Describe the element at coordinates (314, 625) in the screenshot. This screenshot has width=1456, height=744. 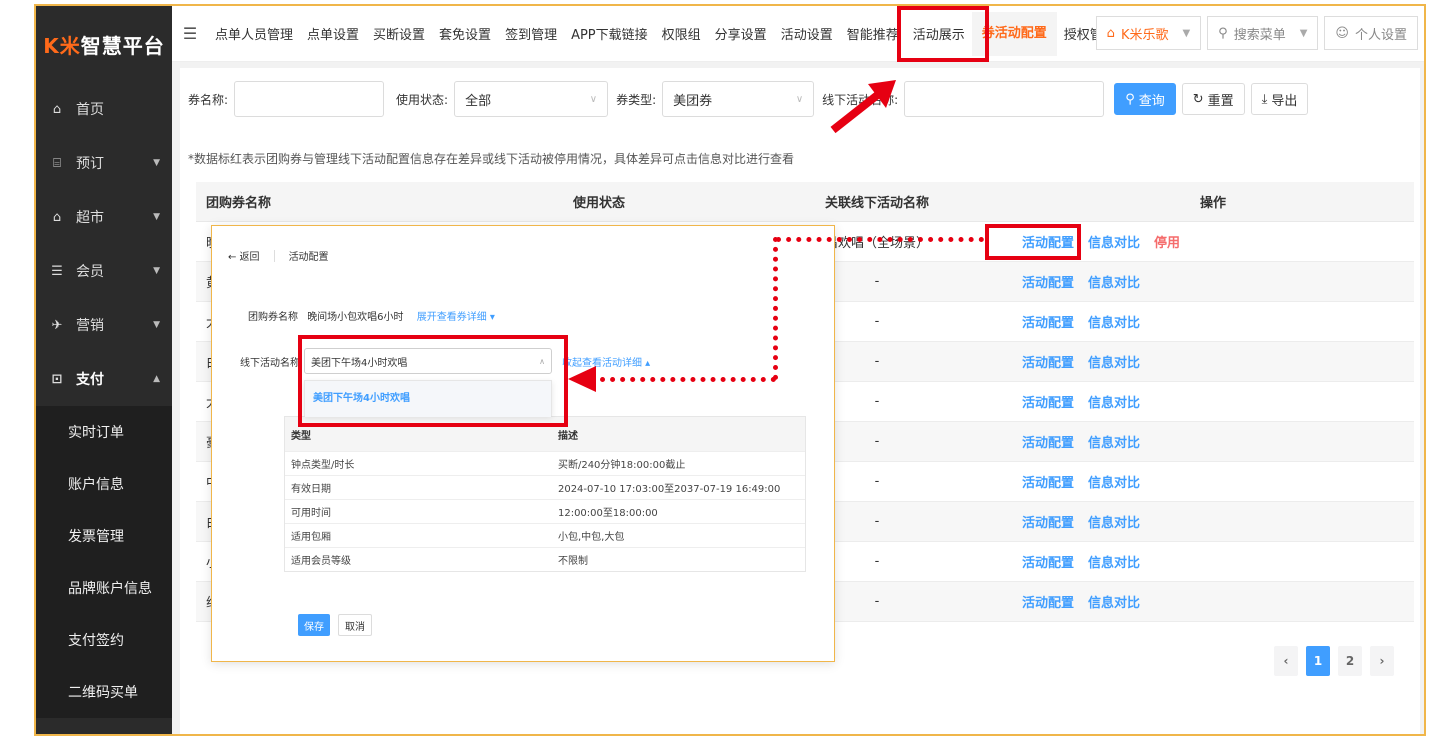
I see `save-button: 保存` at that location.